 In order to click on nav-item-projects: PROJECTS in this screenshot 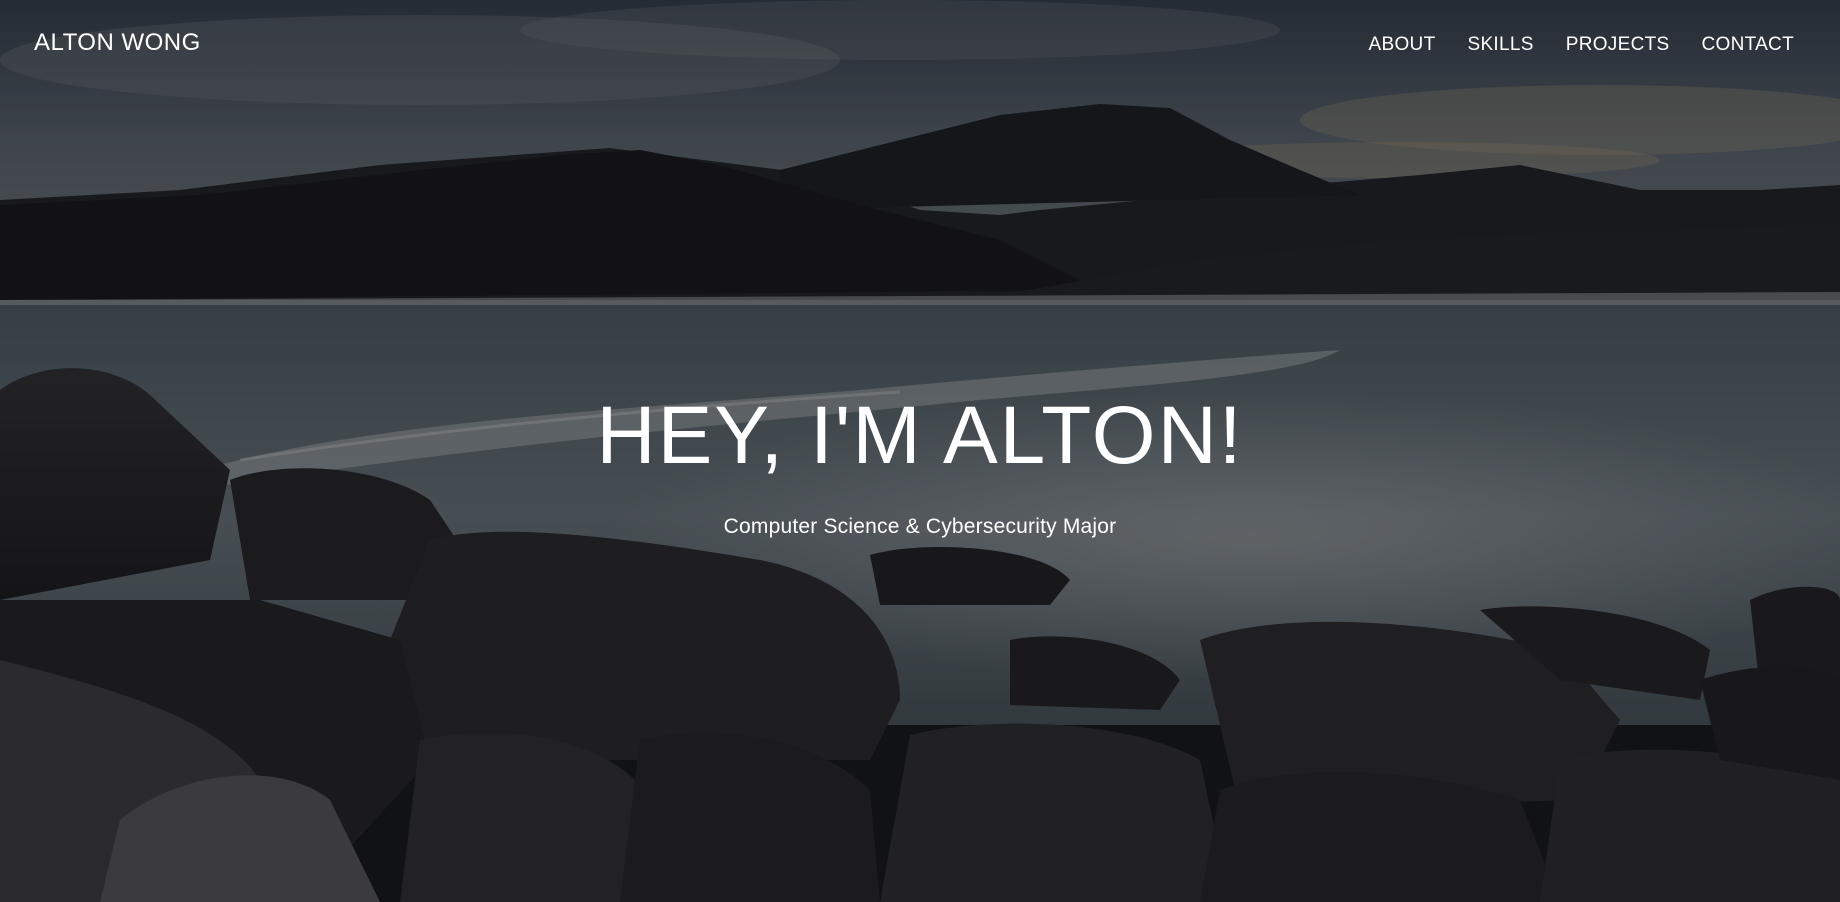, I will do `click(1618, 45)`.